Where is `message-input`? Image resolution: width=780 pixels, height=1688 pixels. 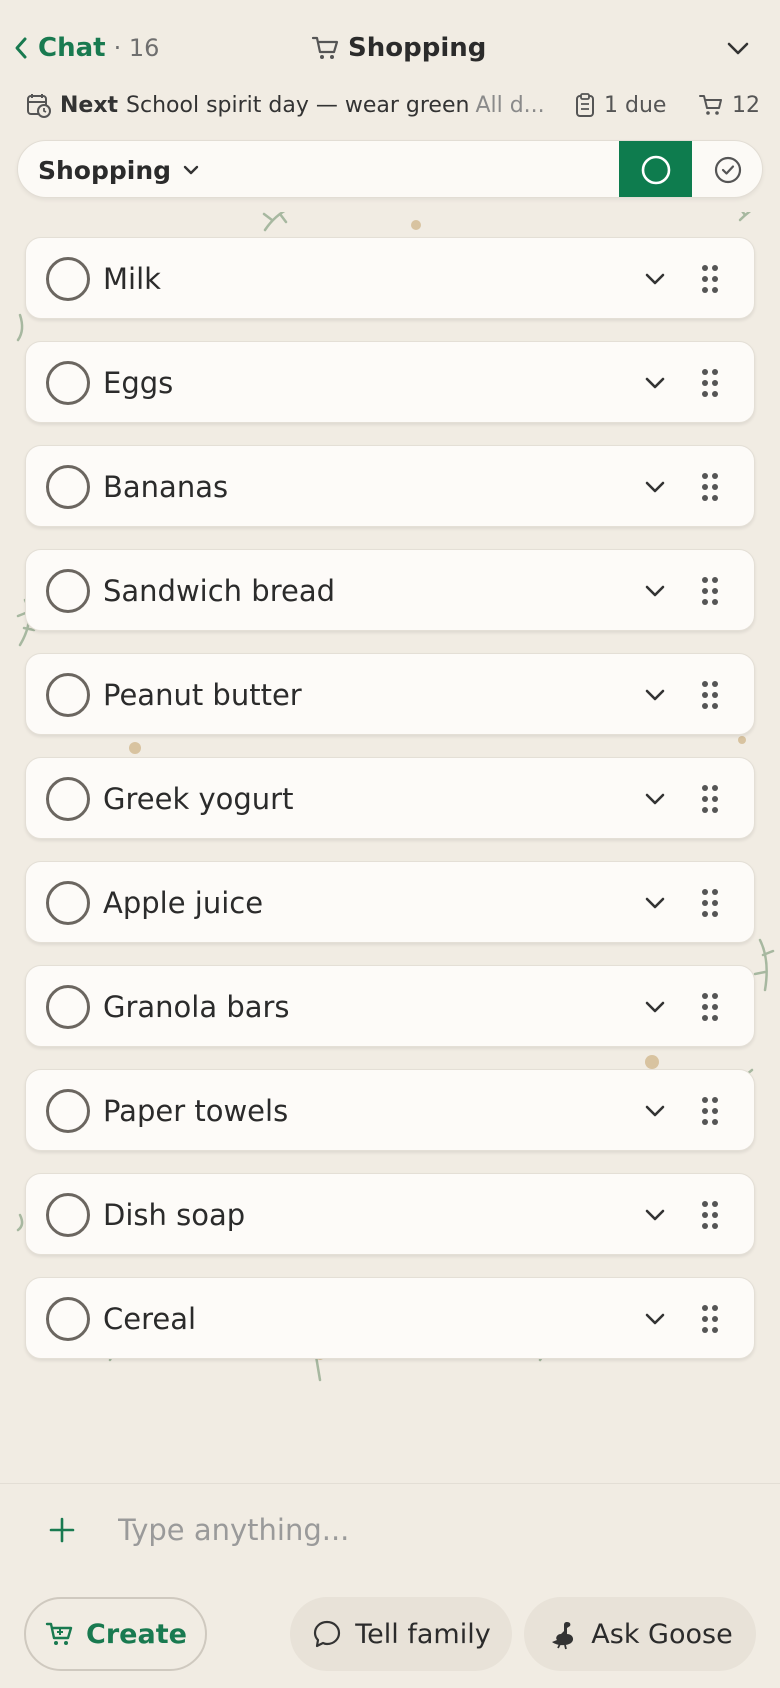 message-input is located at coordinates (428, 1530).